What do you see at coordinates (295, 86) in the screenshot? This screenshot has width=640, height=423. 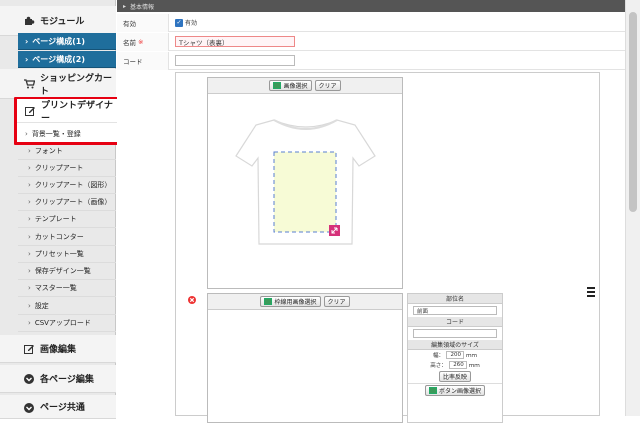 I see `image-select-label: 画像選択` at bounding box center [295, 86].